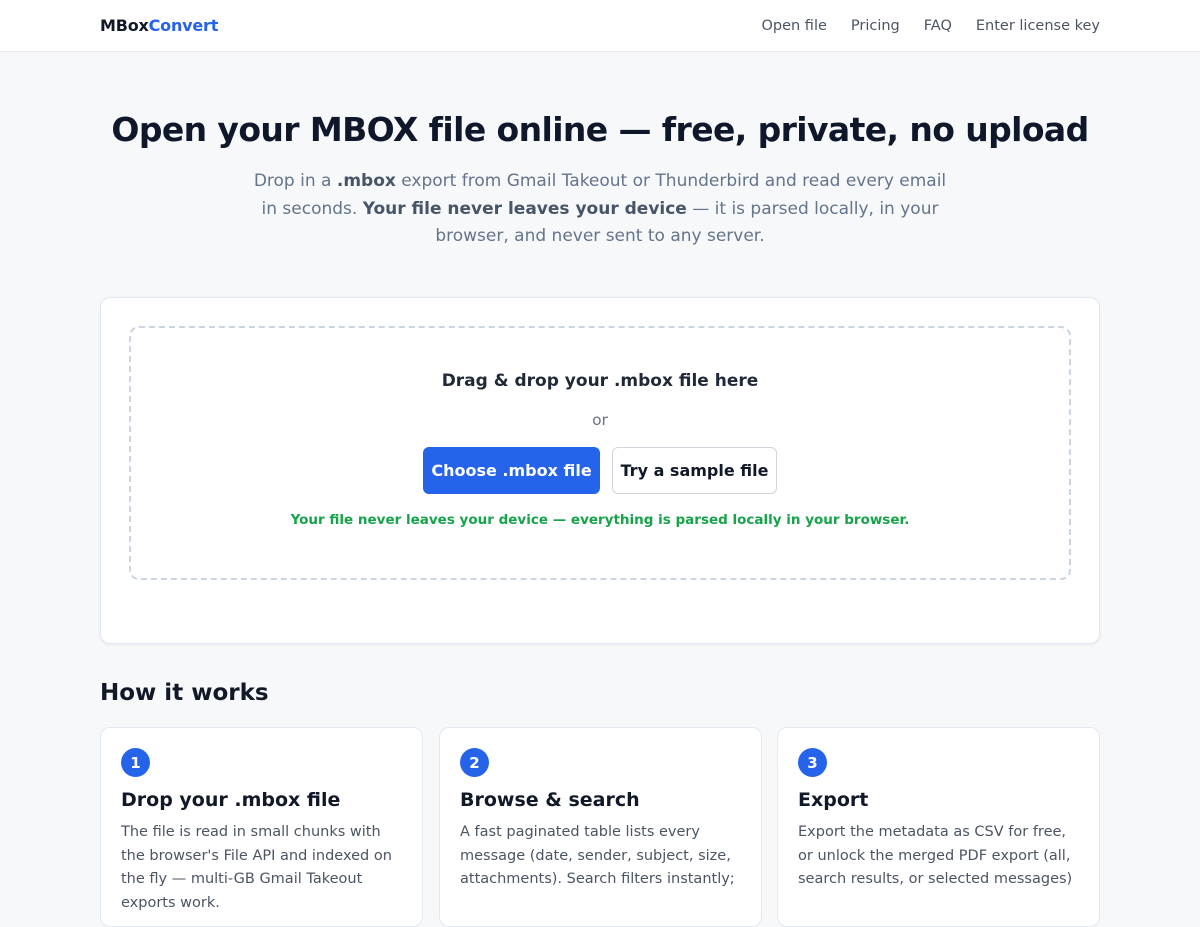 The height and width of the screenshot is (927, 1200). What do you see at coordinates (1038, 26) in the screenshot?
I see `nav-enter-license-key: Enter license key` at bounding box center [1038, 26].